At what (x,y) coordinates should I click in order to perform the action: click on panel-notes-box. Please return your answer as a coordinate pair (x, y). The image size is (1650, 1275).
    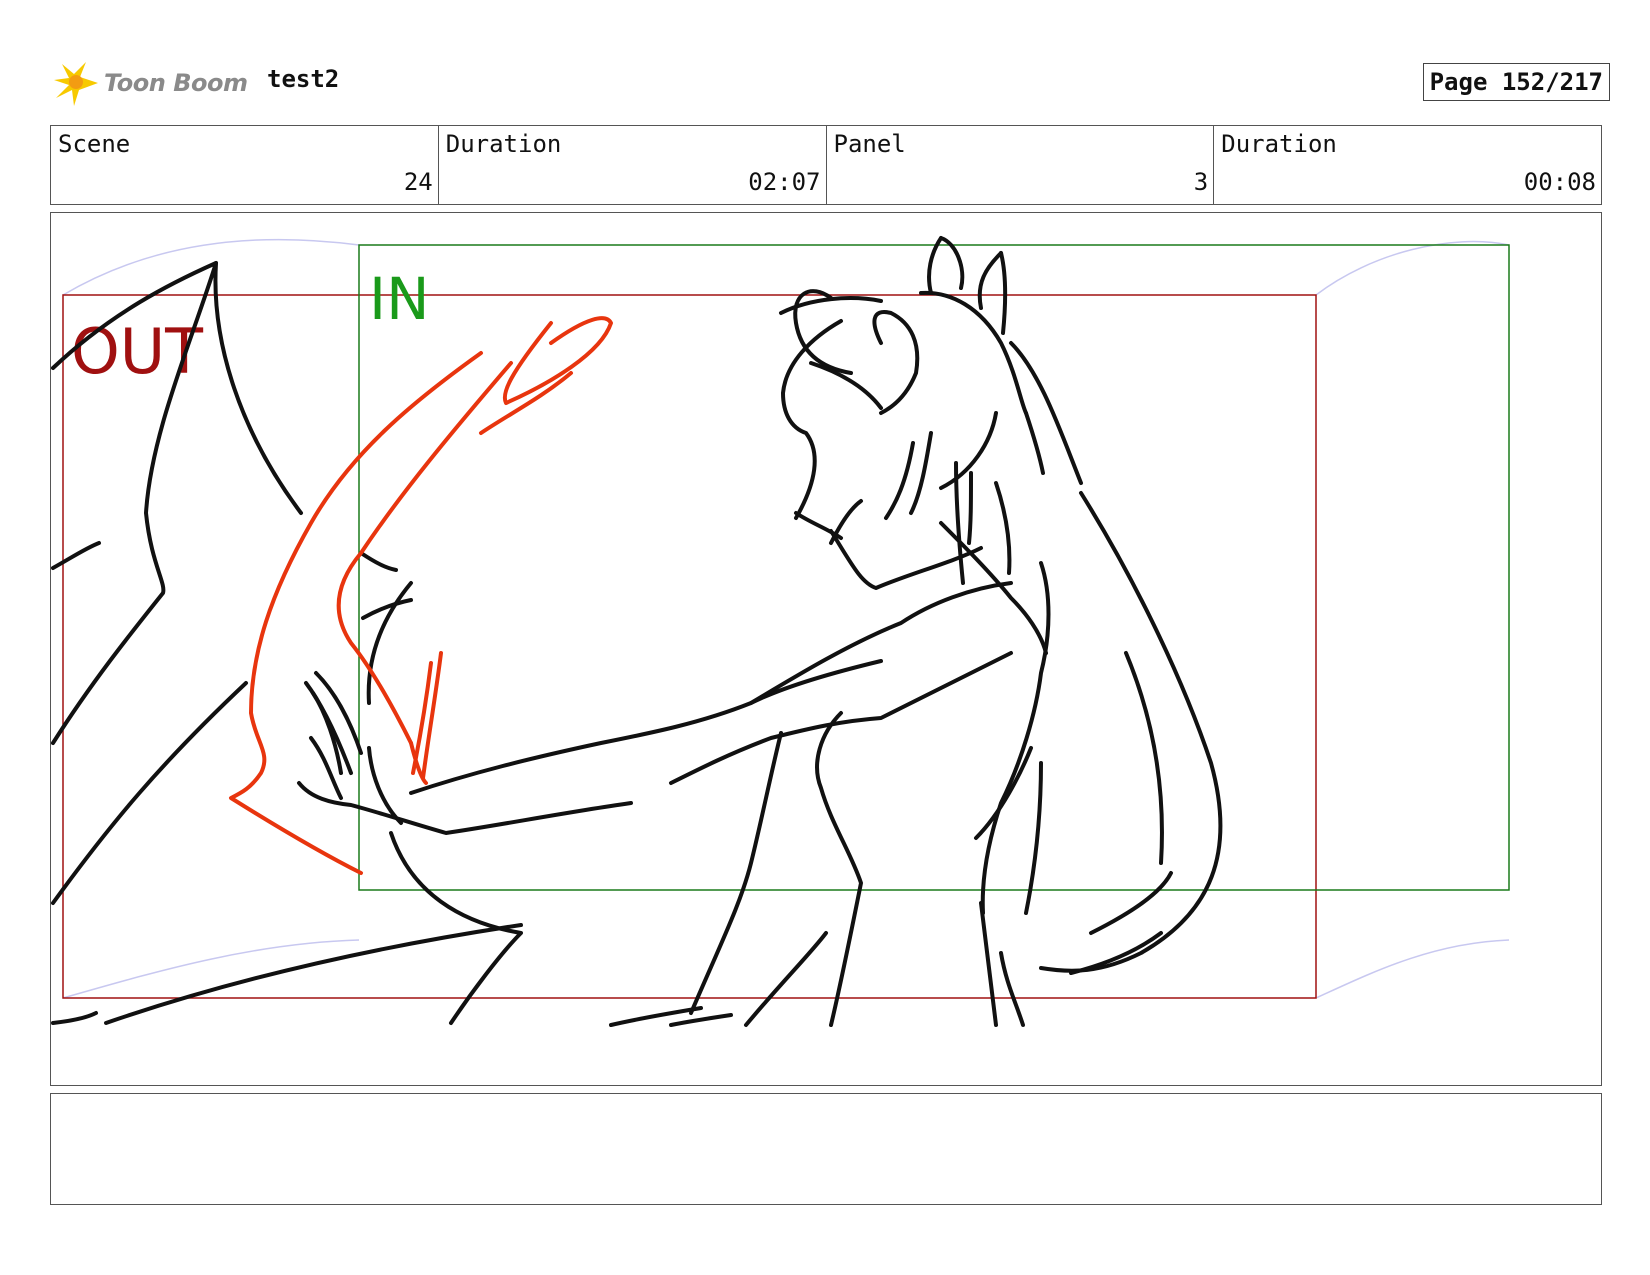
    Looking at the image, I should click on (826, 1149).